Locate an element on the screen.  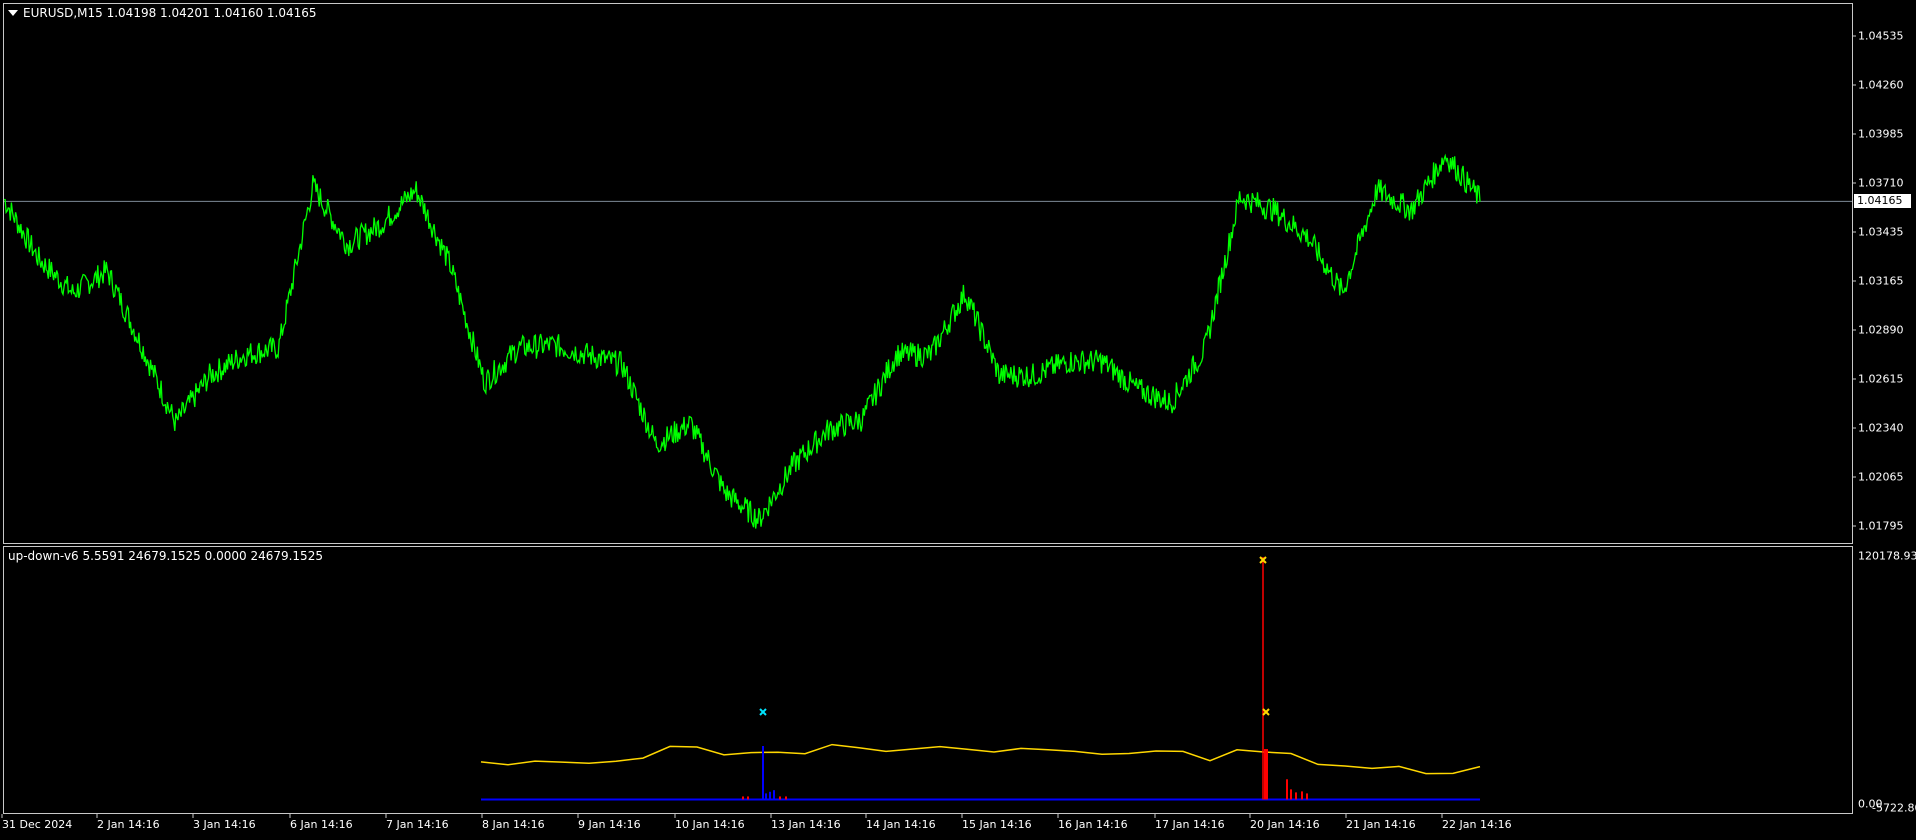
time-axis-tick: 10 Jan 14:16 is located at coordinates (710, 824).